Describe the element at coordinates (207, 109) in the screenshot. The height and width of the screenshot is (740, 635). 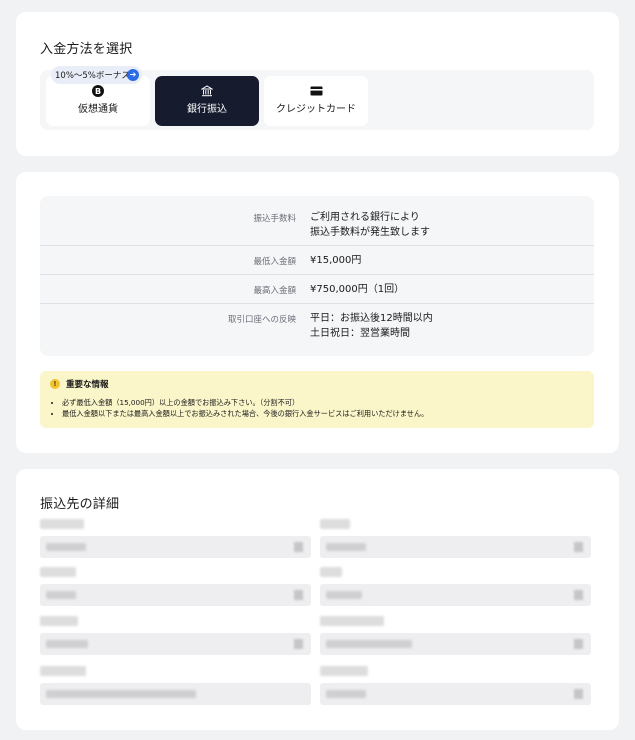
I see `method-label: 銀行振込` at that location.